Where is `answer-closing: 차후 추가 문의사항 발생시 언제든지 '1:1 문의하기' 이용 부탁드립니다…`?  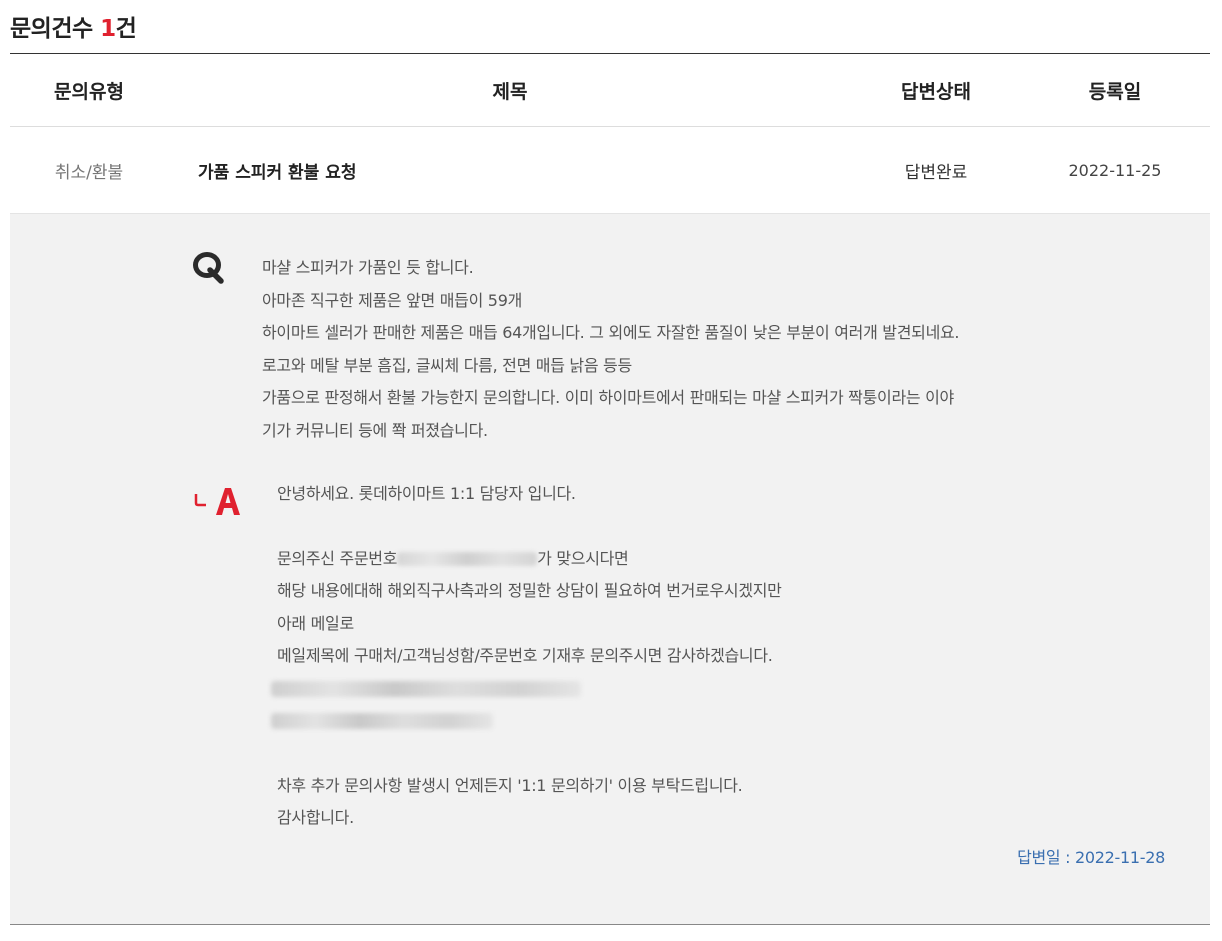
answer-closing: 차후 추가 문의사항 발생시 언제든지 '1:1 문의하기' 이용 부탁드립니다… is located at coordinates (510, 785).